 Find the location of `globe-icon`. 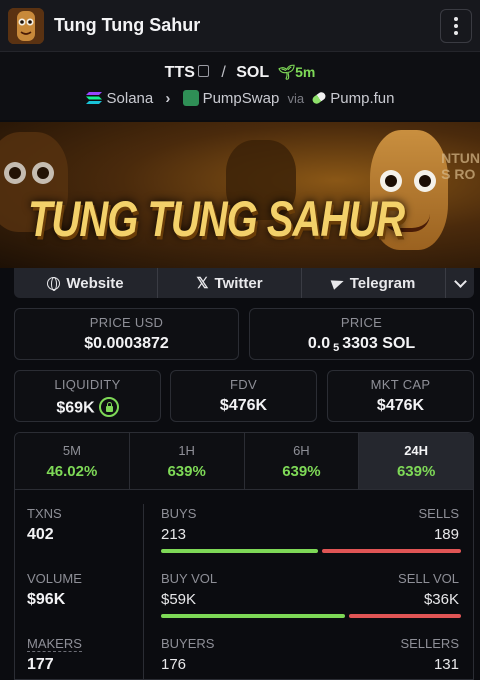

globe-icon is located at coordinates (54, 283).